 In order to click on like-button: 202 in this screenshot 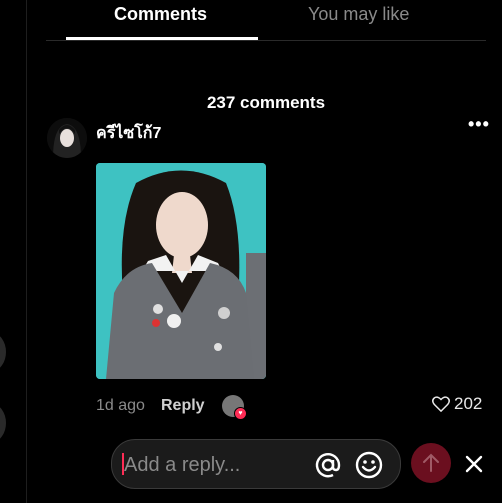, I will do `click(457, 404)`.